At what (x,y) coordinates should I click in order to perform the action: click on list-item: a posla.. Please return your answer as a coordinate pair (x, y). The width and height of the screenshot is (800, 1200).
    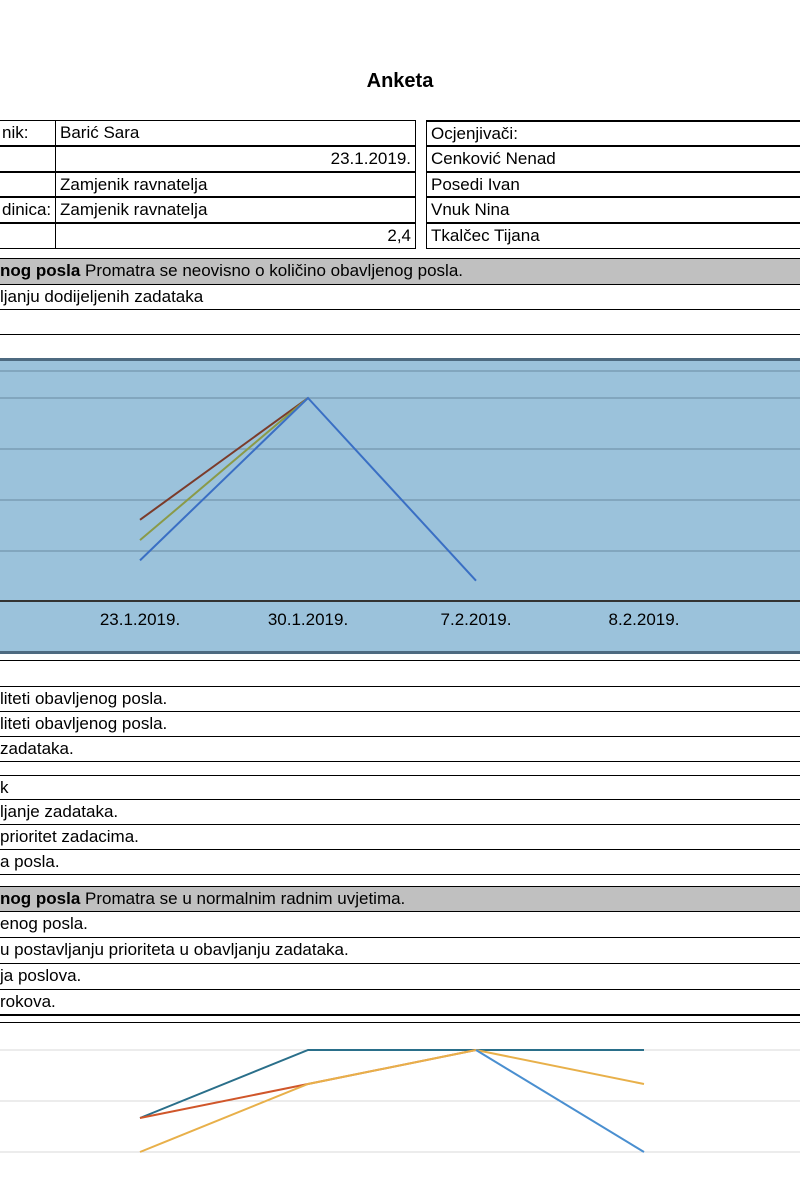
    Looking at the image, I should click on (400, 862).